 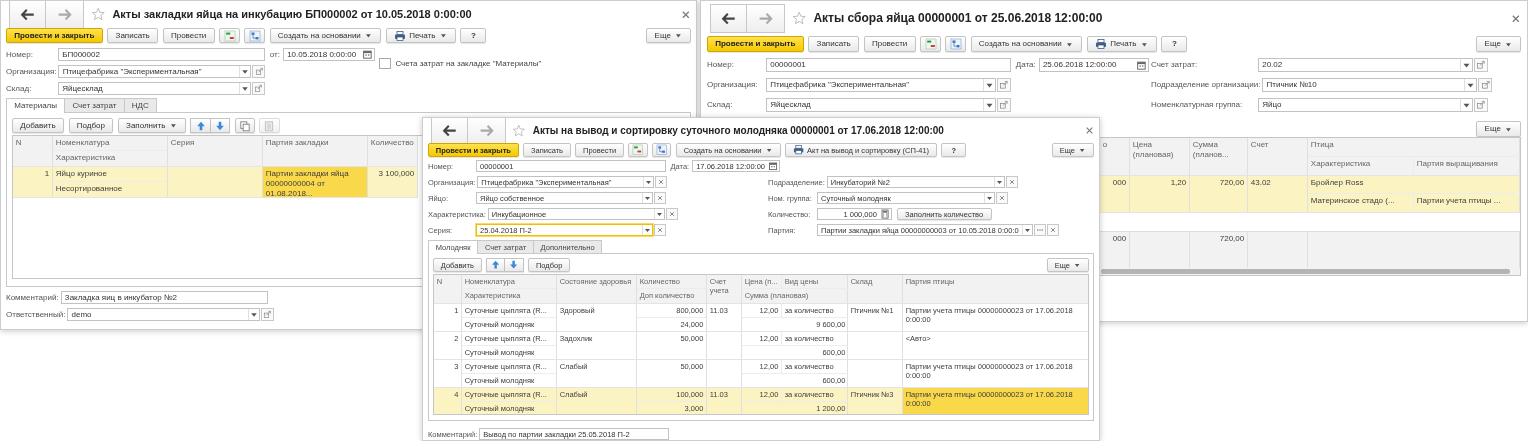 I want to click on up-arrow-icon, so click(x=496, y=265).